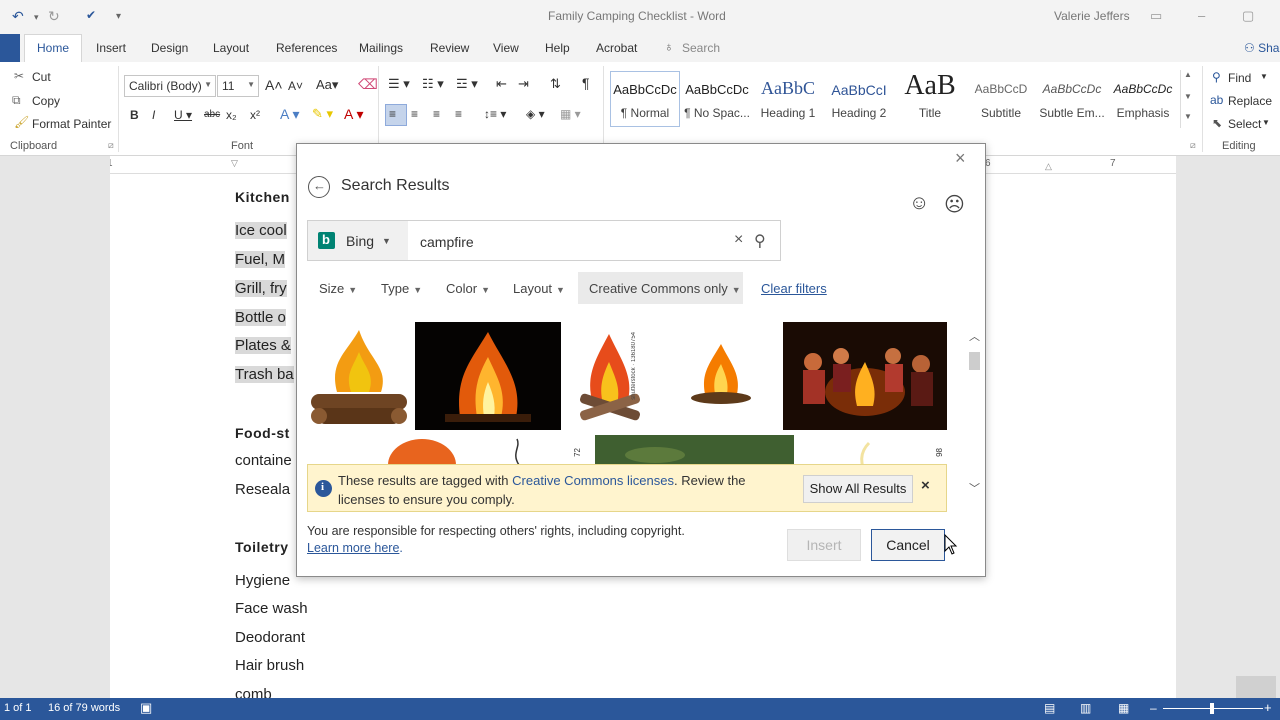 The width and height of the screenshot is (1280, 720). What do you see at coordinates (295, 86) in the screenshot?
I see `shrink-font-icon: A˅` at bounding box center [295, 86].